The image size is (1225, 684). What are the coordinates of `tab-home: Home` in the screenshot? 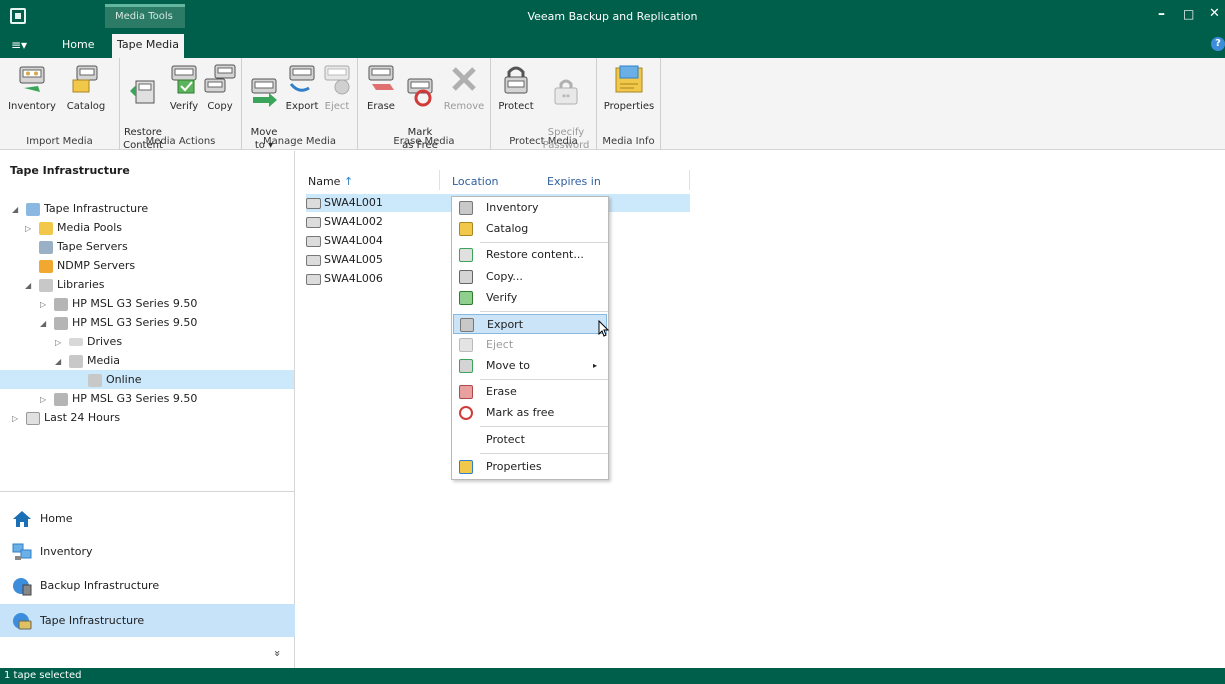 It's located at (78, 44).